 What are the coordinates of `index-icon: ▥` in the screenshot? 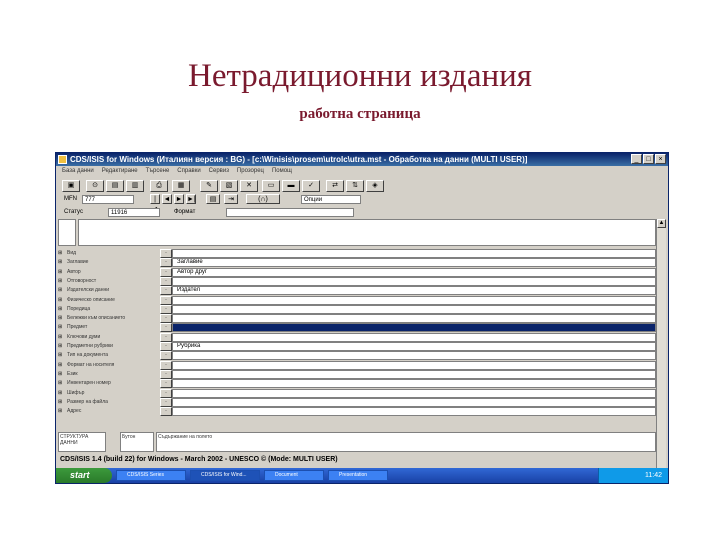 It's located at (135, 186).